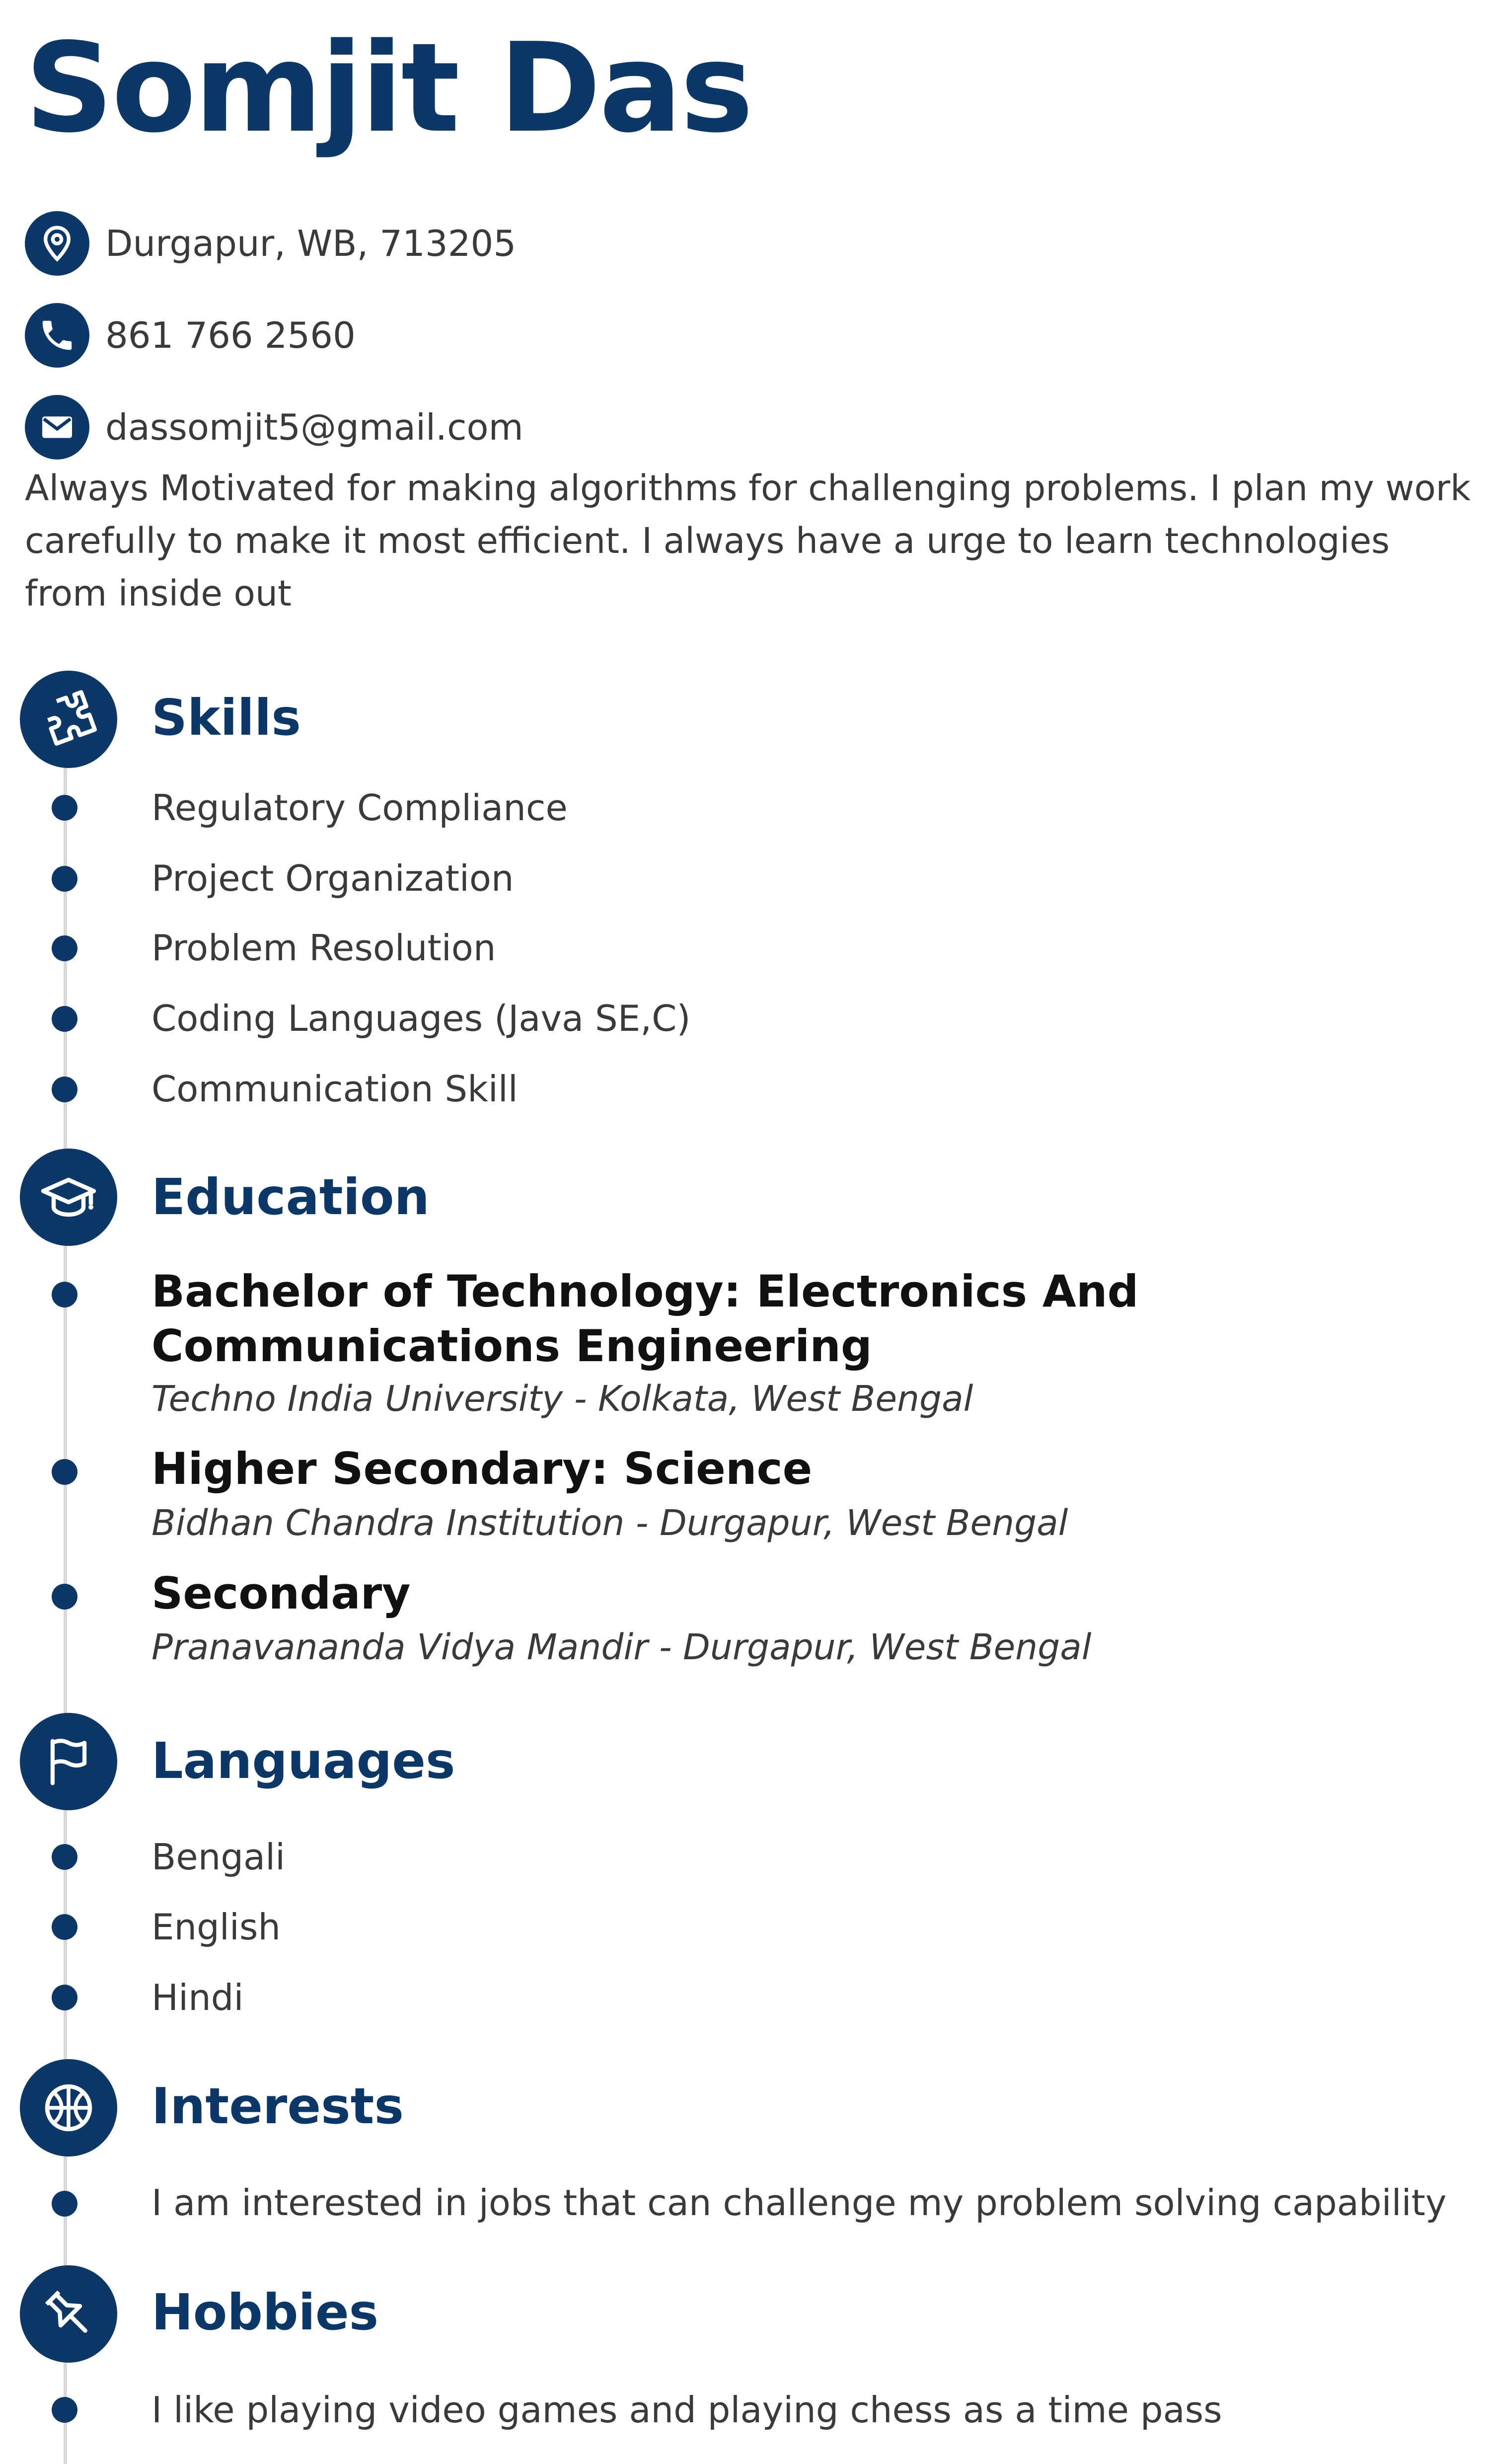 Image resolution: width=1490 pixels, height=2464 pixels. I want to click on education-degree: Secondary, so click(281, 1593).